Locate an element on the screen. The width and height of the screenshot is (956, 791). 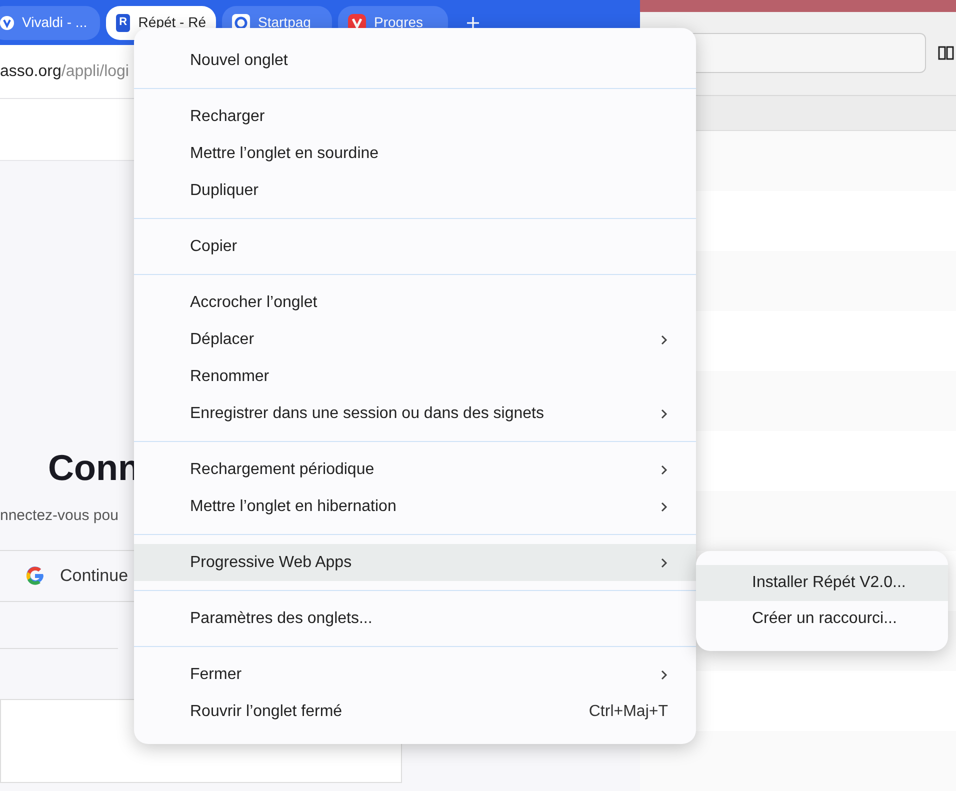
site-logo-icon: R is located at coordinates (123, 23).